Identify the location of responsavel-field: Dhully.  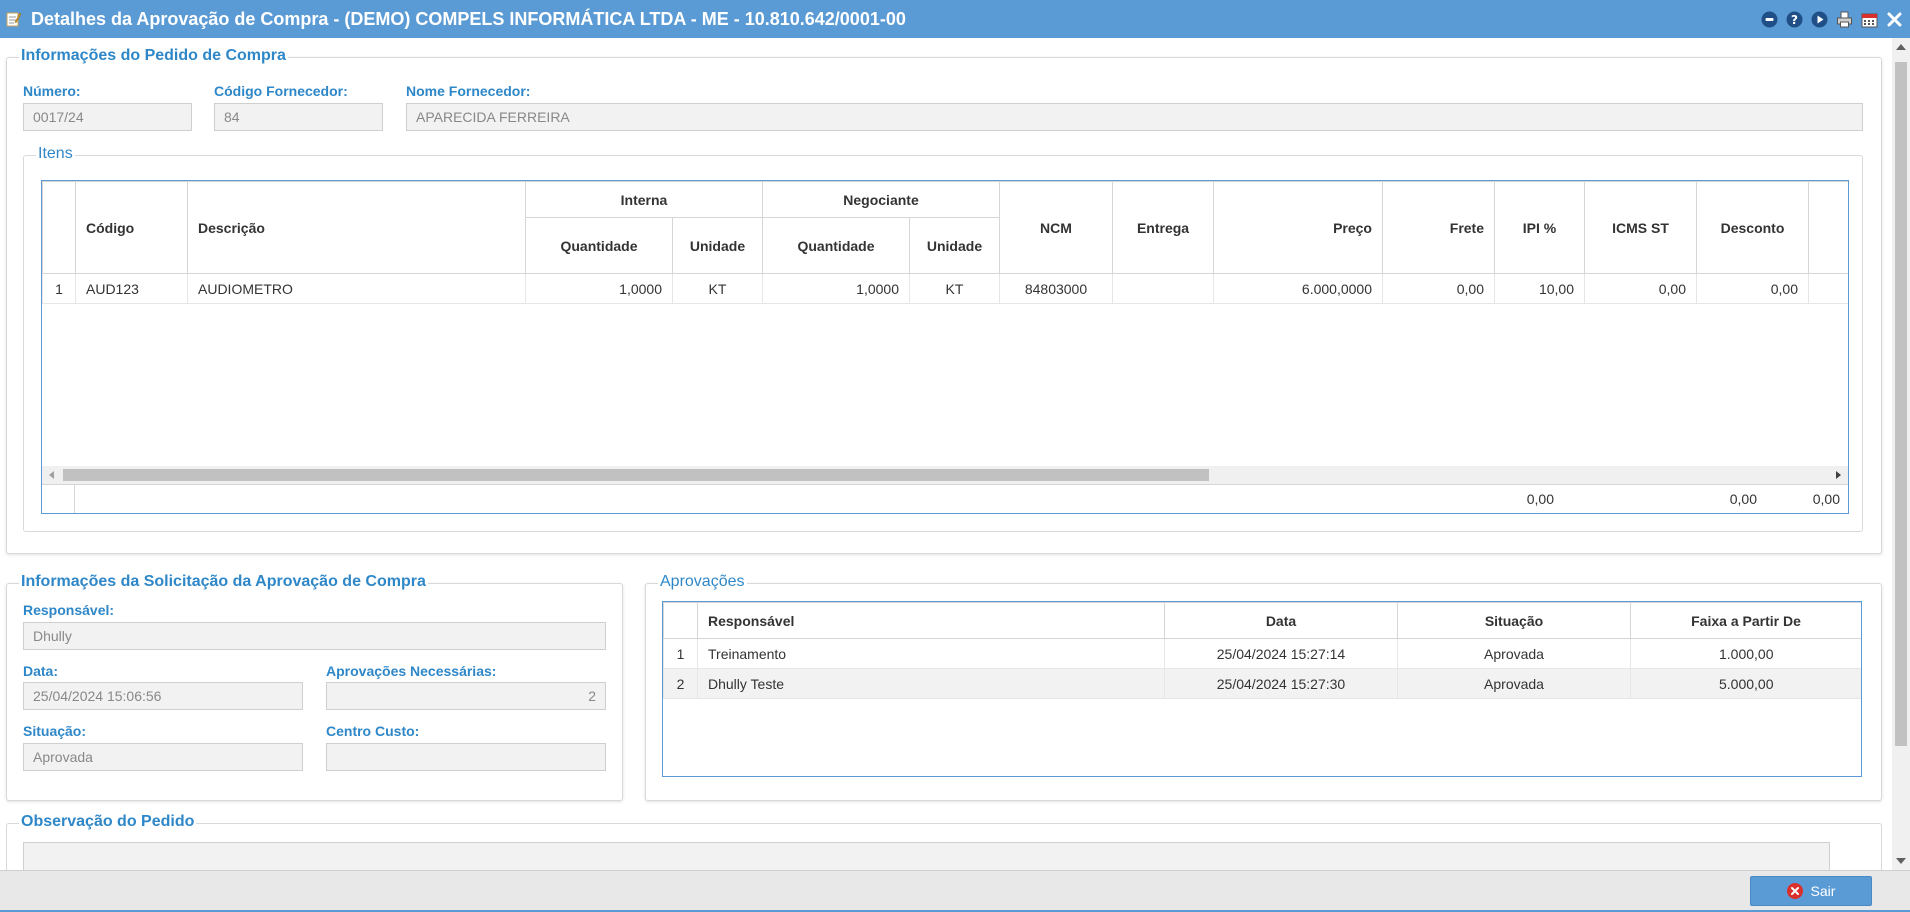
(314, 636).